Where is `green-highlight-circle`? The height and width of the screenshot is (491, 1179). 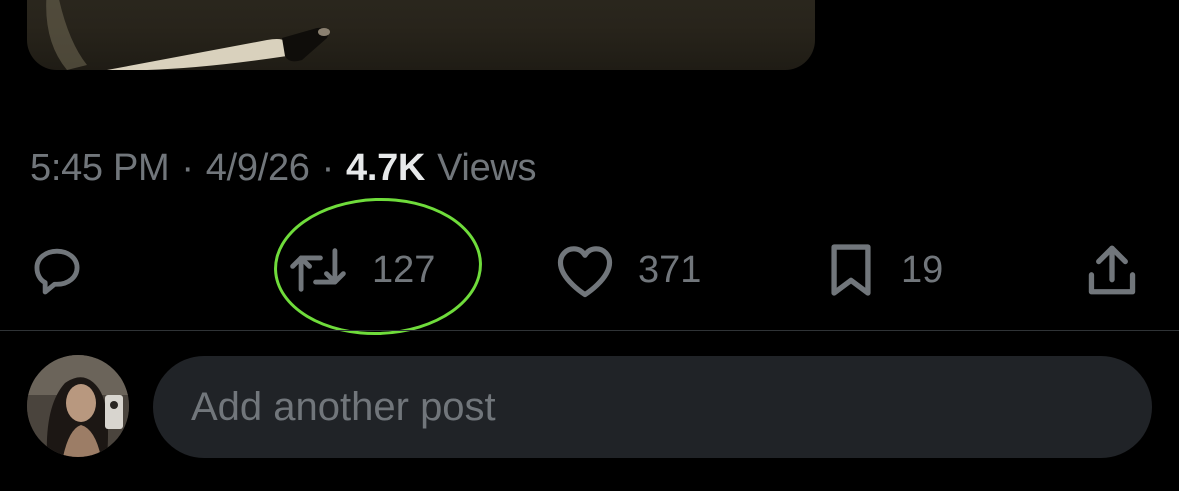
green-highlight-circle is located at coordinates (378, 266).